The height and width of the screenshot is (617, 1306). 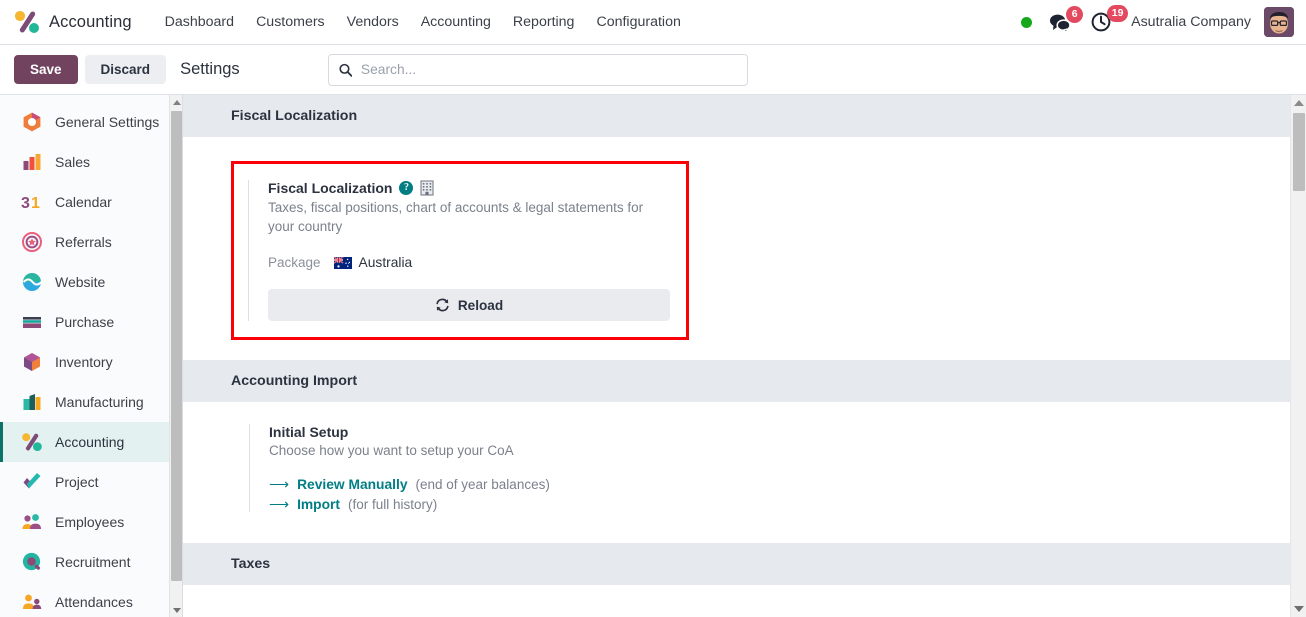 What do you see at coordinates (1298, 609) in the screenshot?
I see `content-scroll-down-arrow` at bounding box center [1298, 609].